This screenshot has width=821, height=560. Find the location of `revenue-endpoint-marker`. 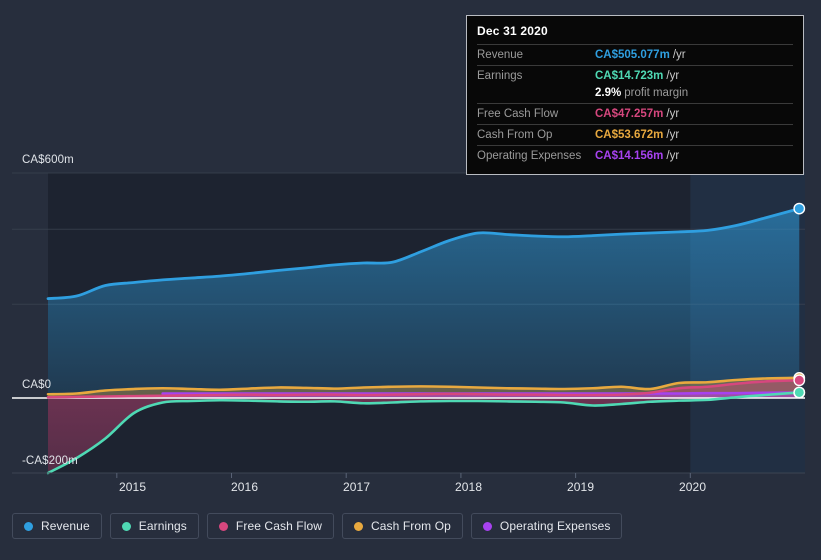

revenue-endpoint-marker is located at coordinates (799, 208).